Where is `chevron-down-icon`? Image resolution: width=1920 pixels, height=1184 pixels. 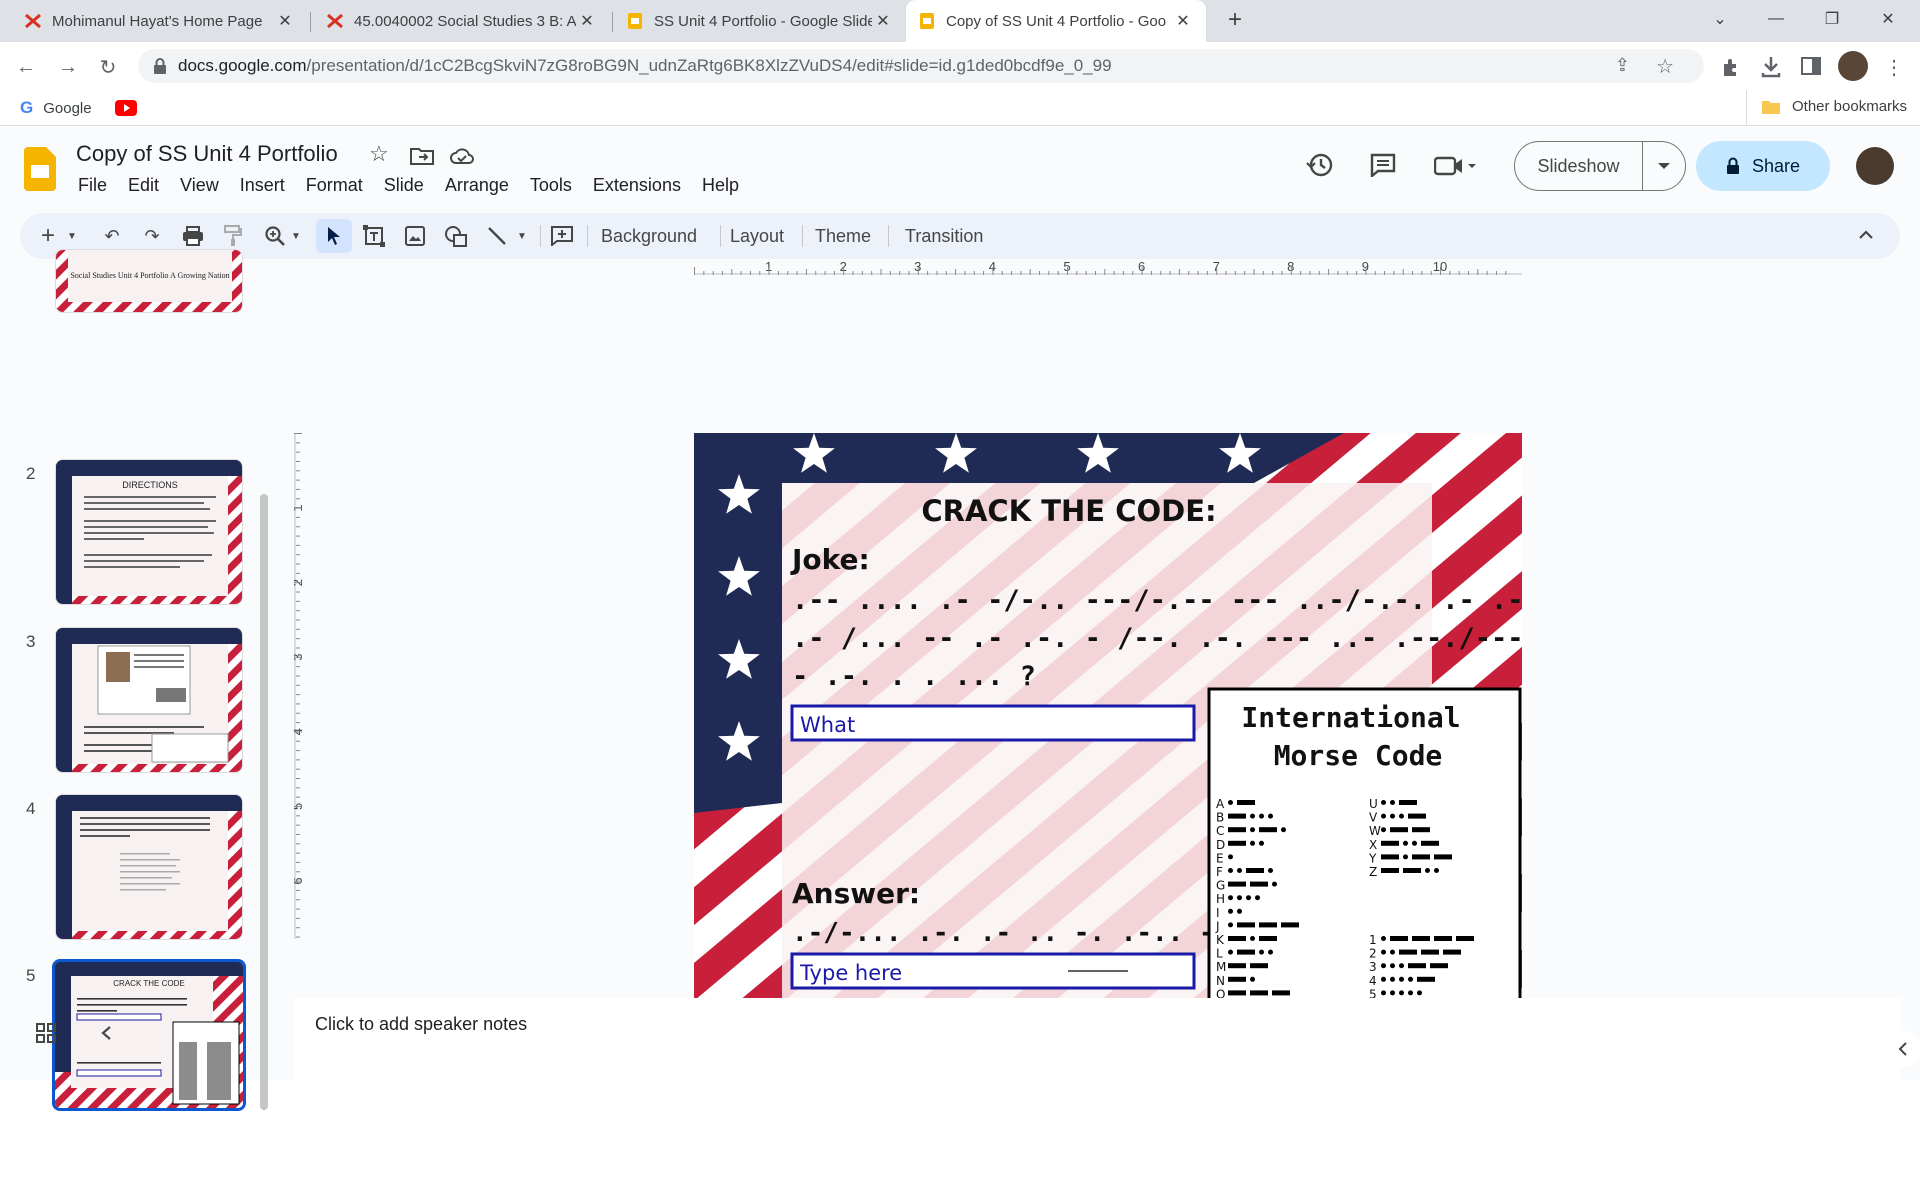
chevron-down-icon is located at coordinates (1664, 166).